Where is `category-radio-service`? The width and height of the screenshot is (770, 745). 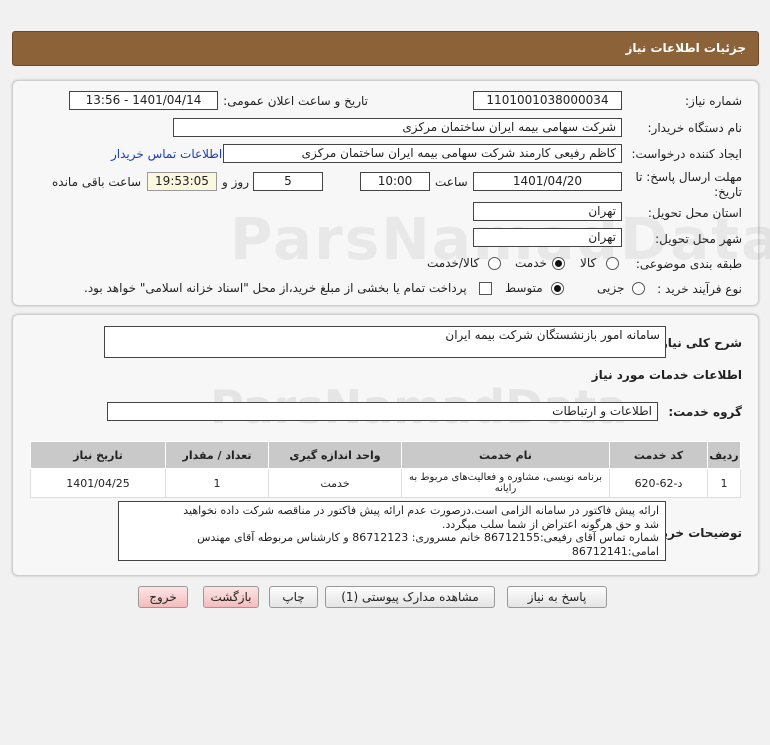 category-radio-service is located at coordinates (558, 263).